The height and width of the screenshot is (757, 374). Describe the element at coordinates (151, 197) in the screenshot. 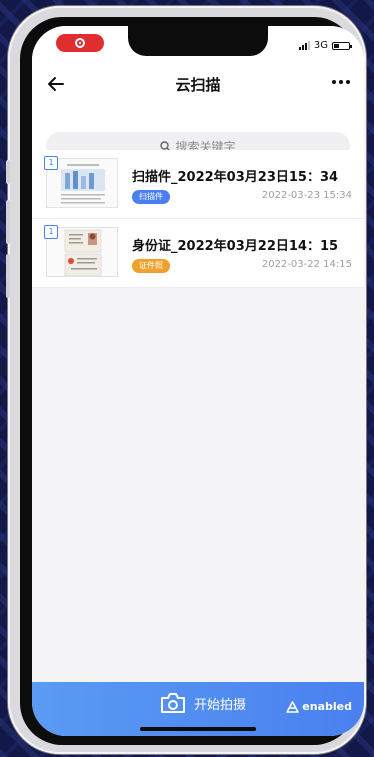

I see `file-tag: 扫描件` at that location.